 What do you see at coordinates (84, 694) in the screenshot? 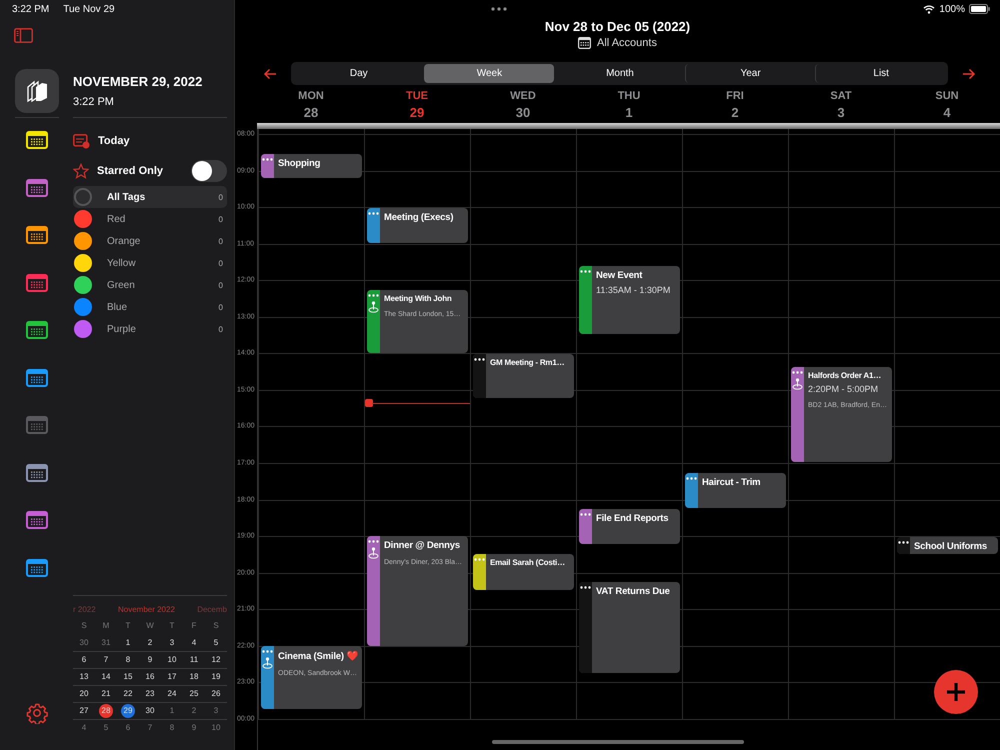
I see `mini-calendar-day: 20` at bounding box center [84, 694].